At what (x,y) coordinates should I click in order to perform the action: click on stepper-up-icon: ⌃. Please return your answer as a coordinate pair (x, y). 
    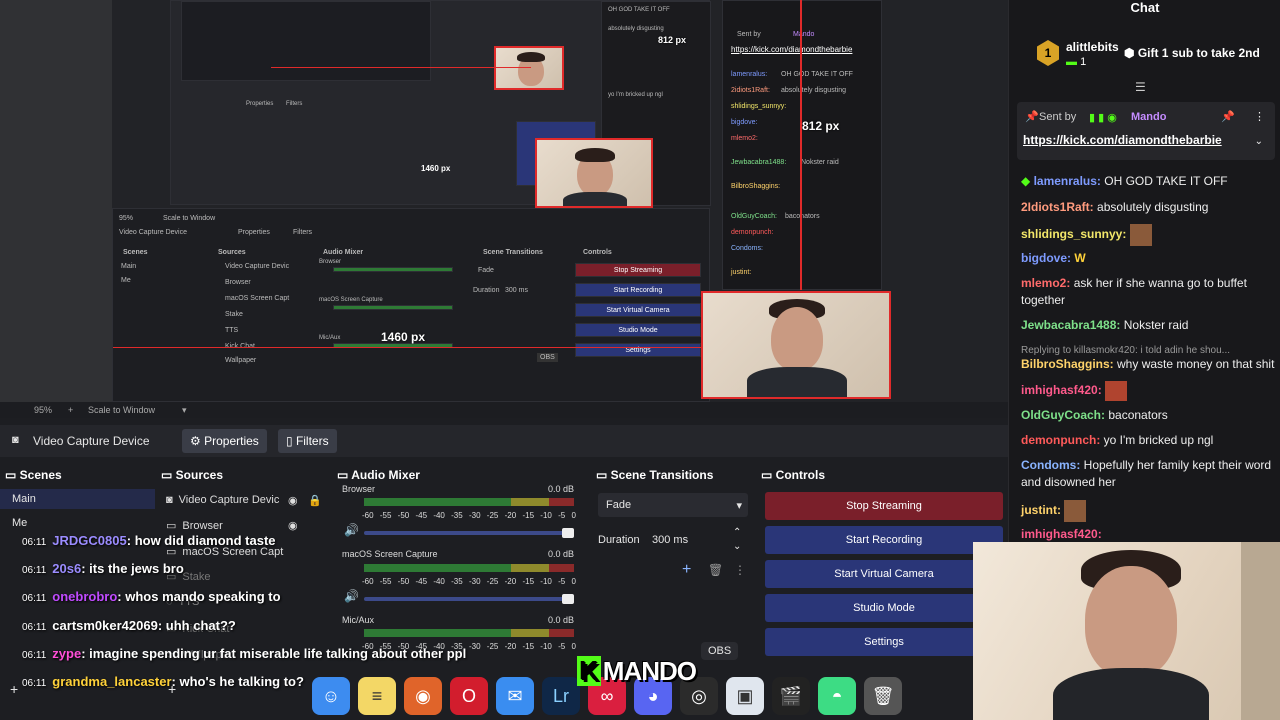
    Looking at the image, I should click on (737, 532).